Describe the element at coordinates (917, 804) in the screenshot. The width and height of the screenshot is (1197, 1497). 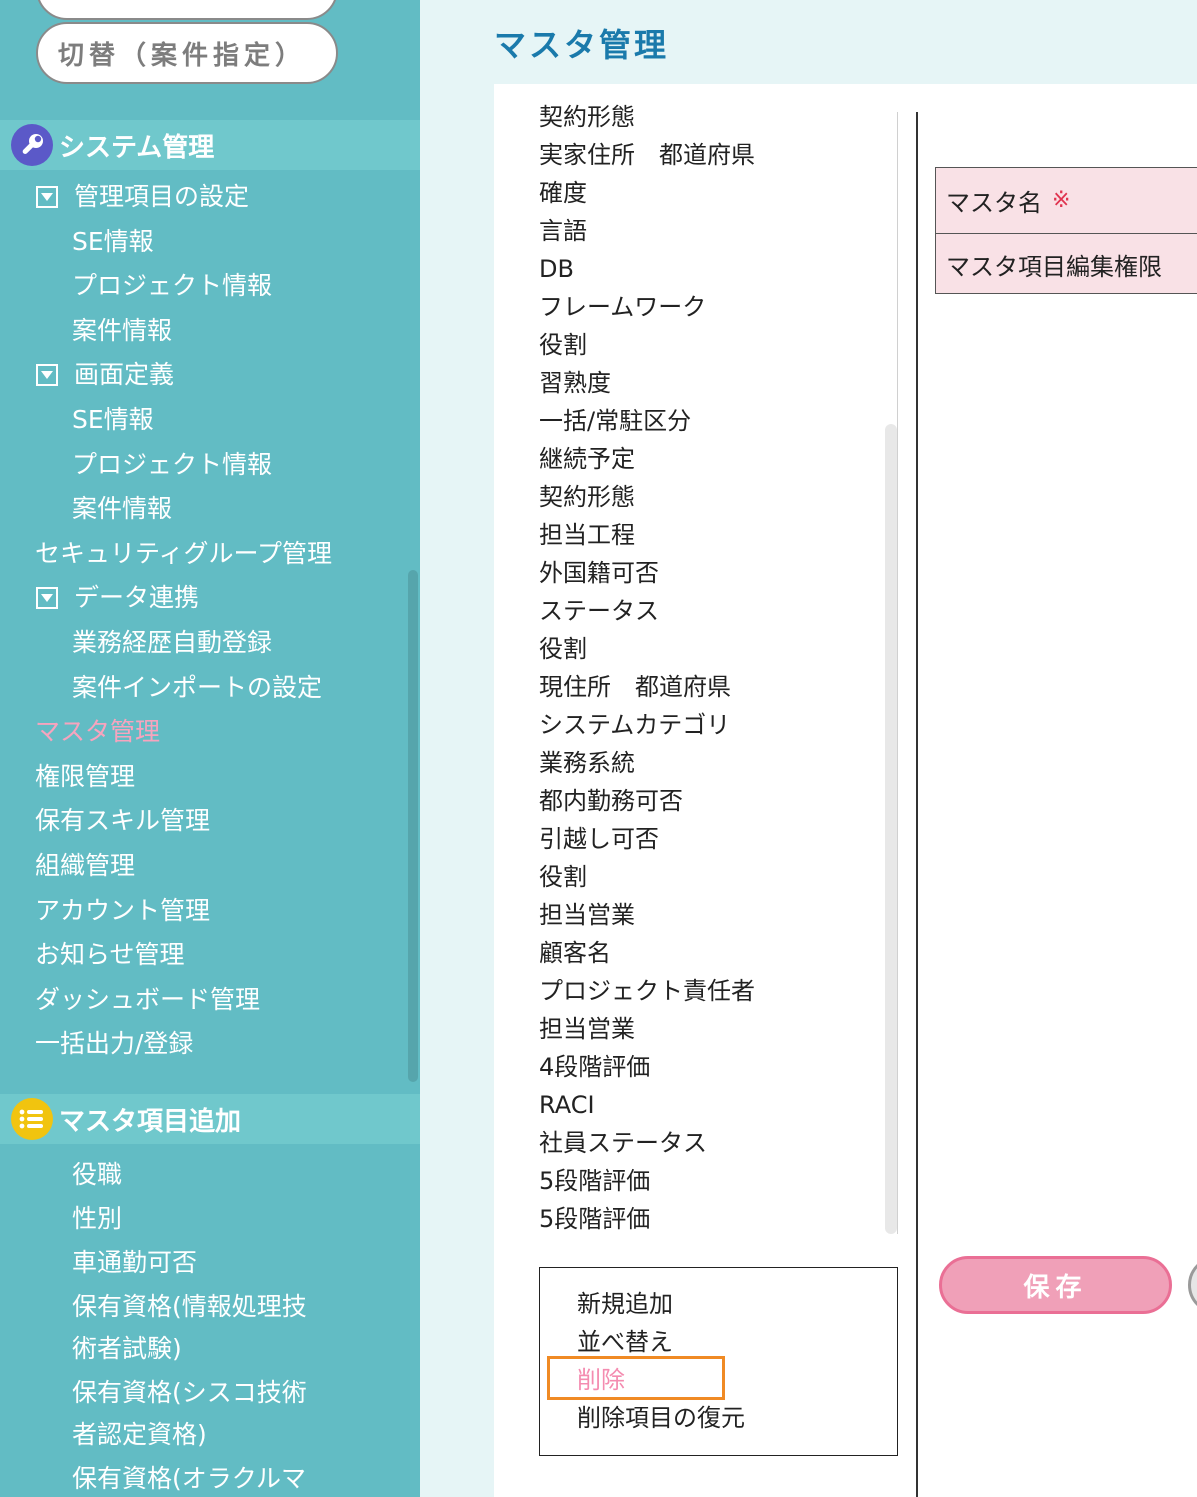
I see `divider` at that location.